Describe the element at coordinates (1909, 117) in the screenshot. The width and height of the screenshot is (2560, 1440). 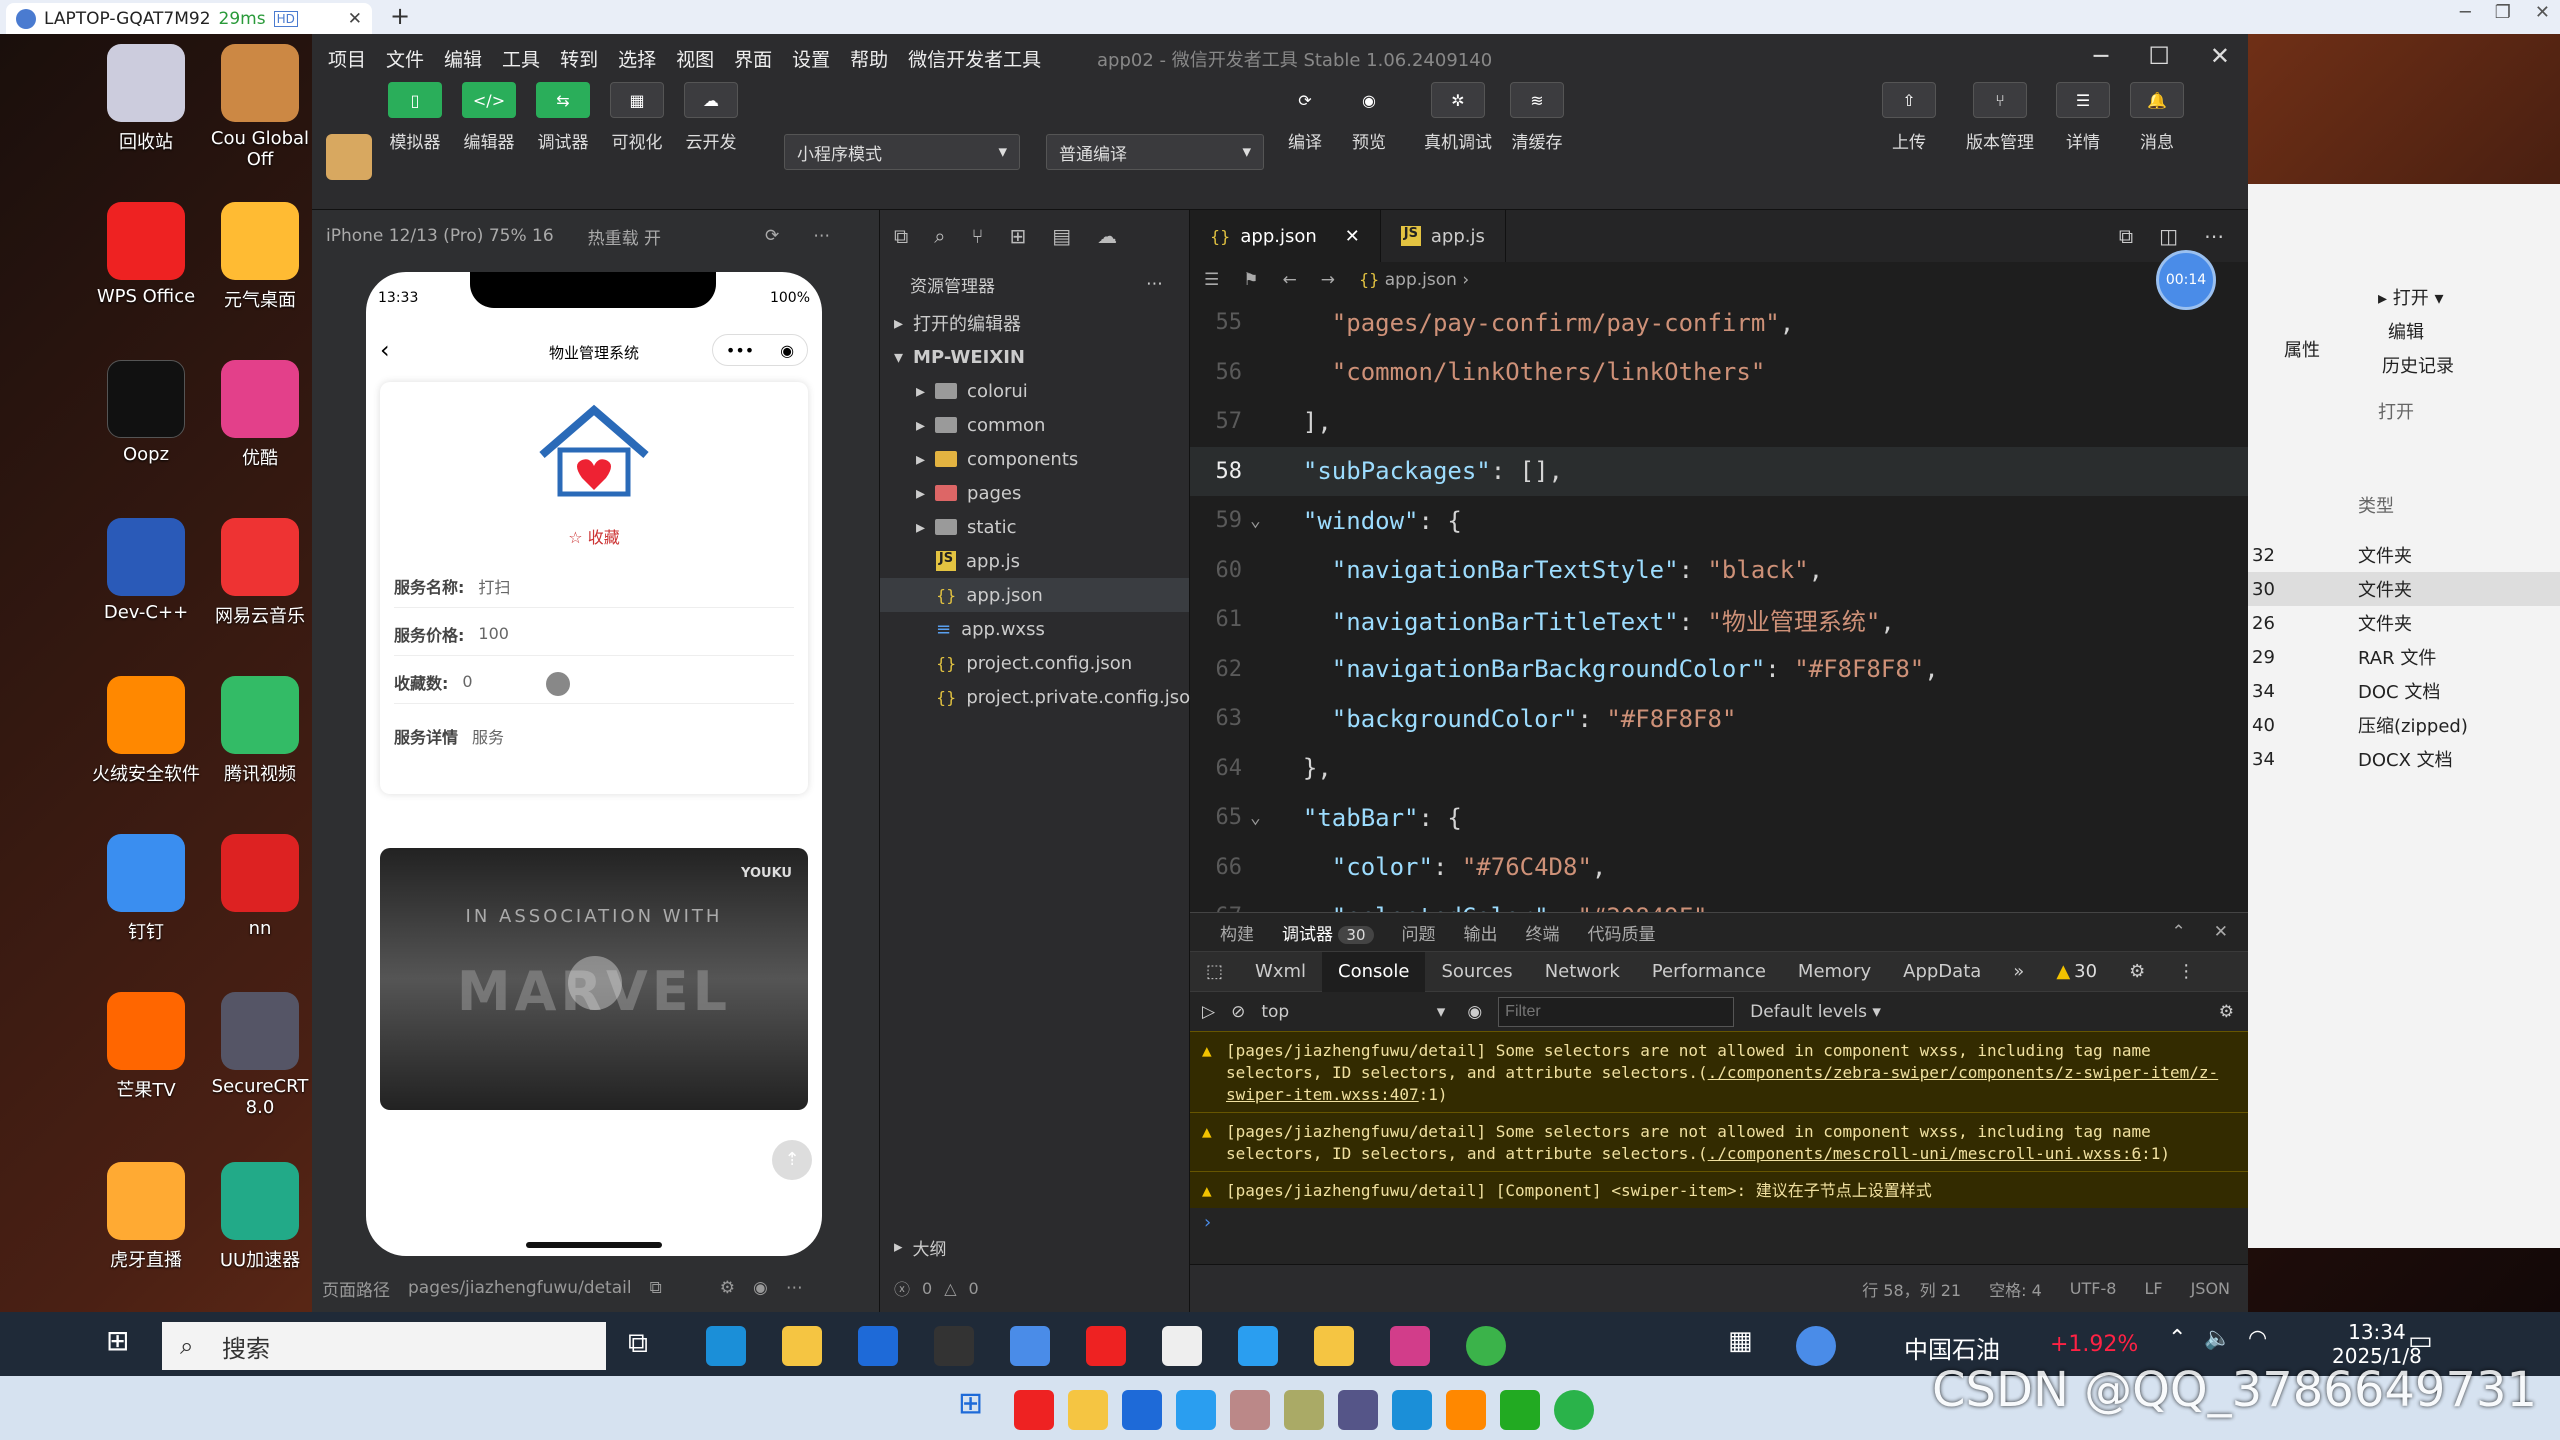
I see `upload-button: ⇧ 上传` at that location.